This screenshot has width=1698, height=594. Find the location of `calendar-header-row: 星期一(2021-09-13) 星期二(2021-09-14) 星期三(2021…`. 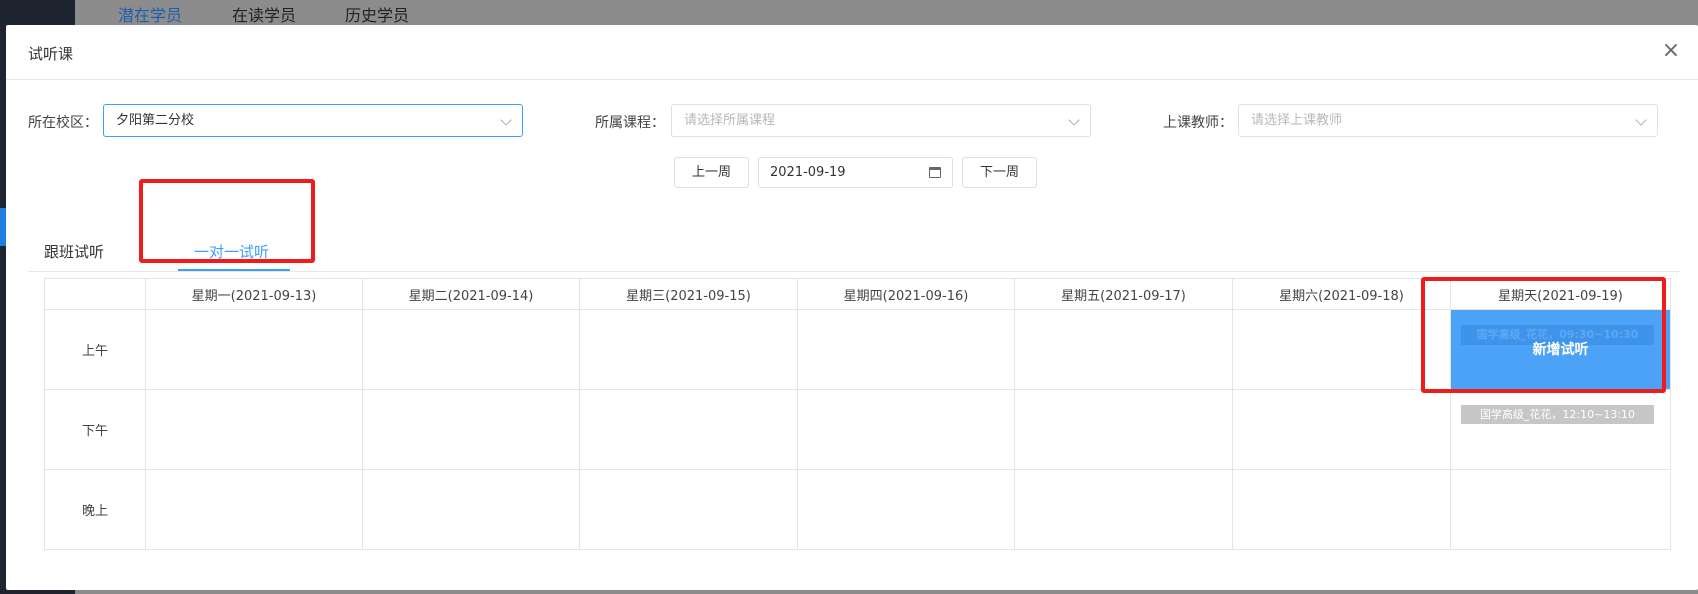

calendar-header-row: 星期一(2021-09-13) 星期二(2021-09-14) 星期三(2021… is located at coordinates (857, 294).